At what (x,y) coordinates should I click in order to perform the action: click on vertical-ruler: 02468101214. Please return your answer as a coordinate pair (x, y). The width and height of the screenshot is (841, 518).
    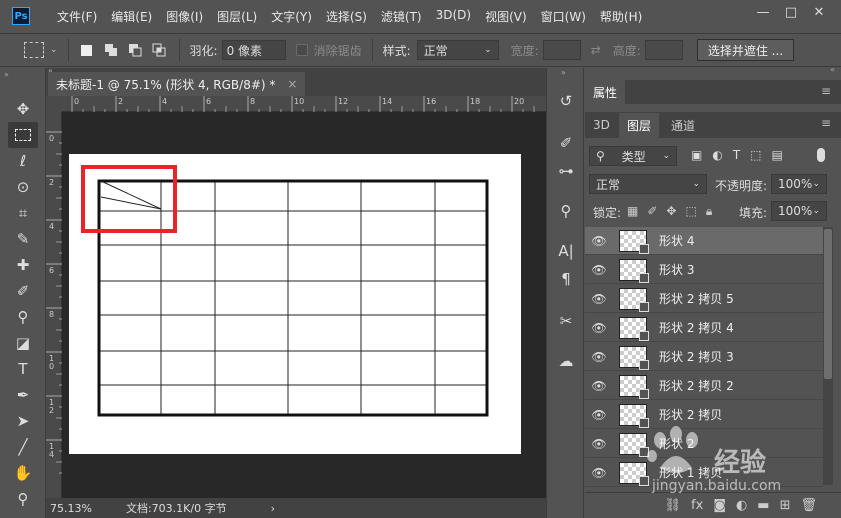
    Looking at the image, I should click on (54, 305).